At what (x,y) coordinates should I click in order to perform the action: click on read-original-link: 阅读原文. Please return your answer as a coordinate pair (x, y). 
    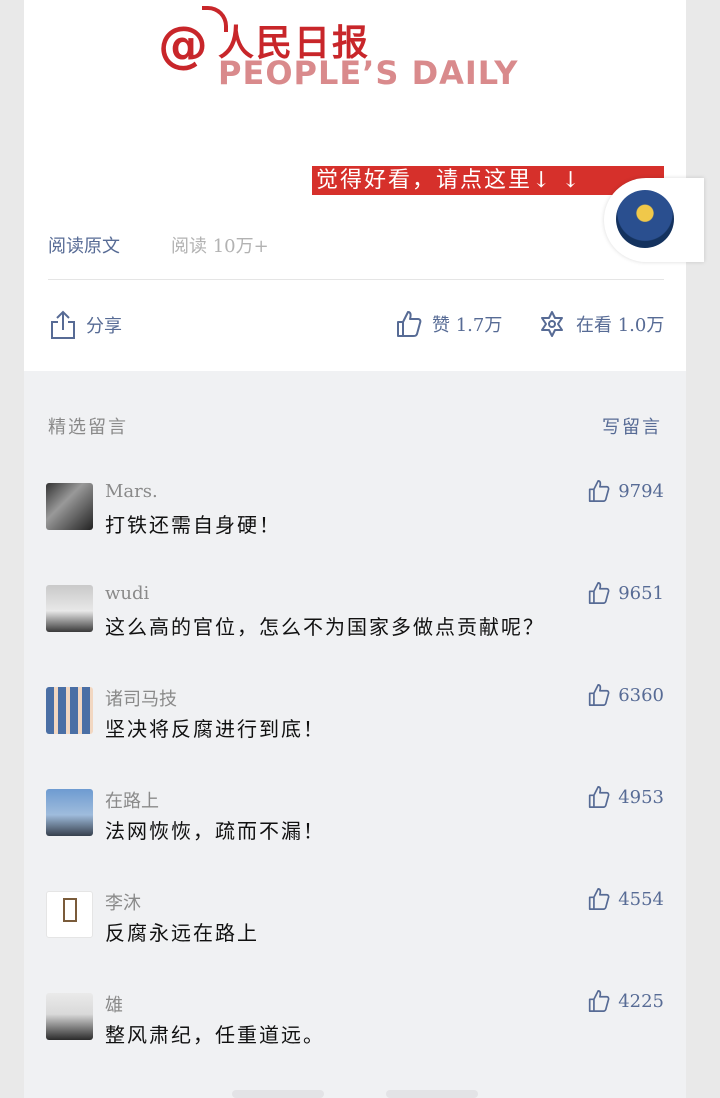
    Looking at the image, I should click on (84, 245).